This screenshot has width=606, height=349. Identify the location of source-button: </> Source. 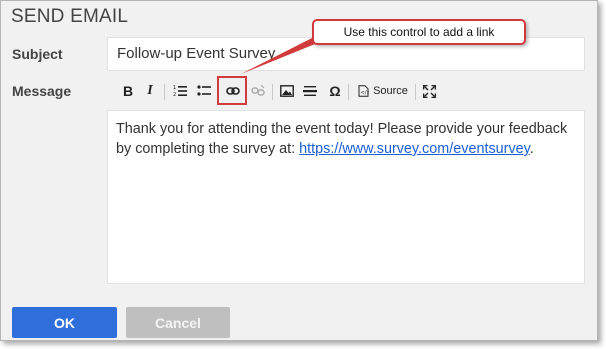
(383, 91).